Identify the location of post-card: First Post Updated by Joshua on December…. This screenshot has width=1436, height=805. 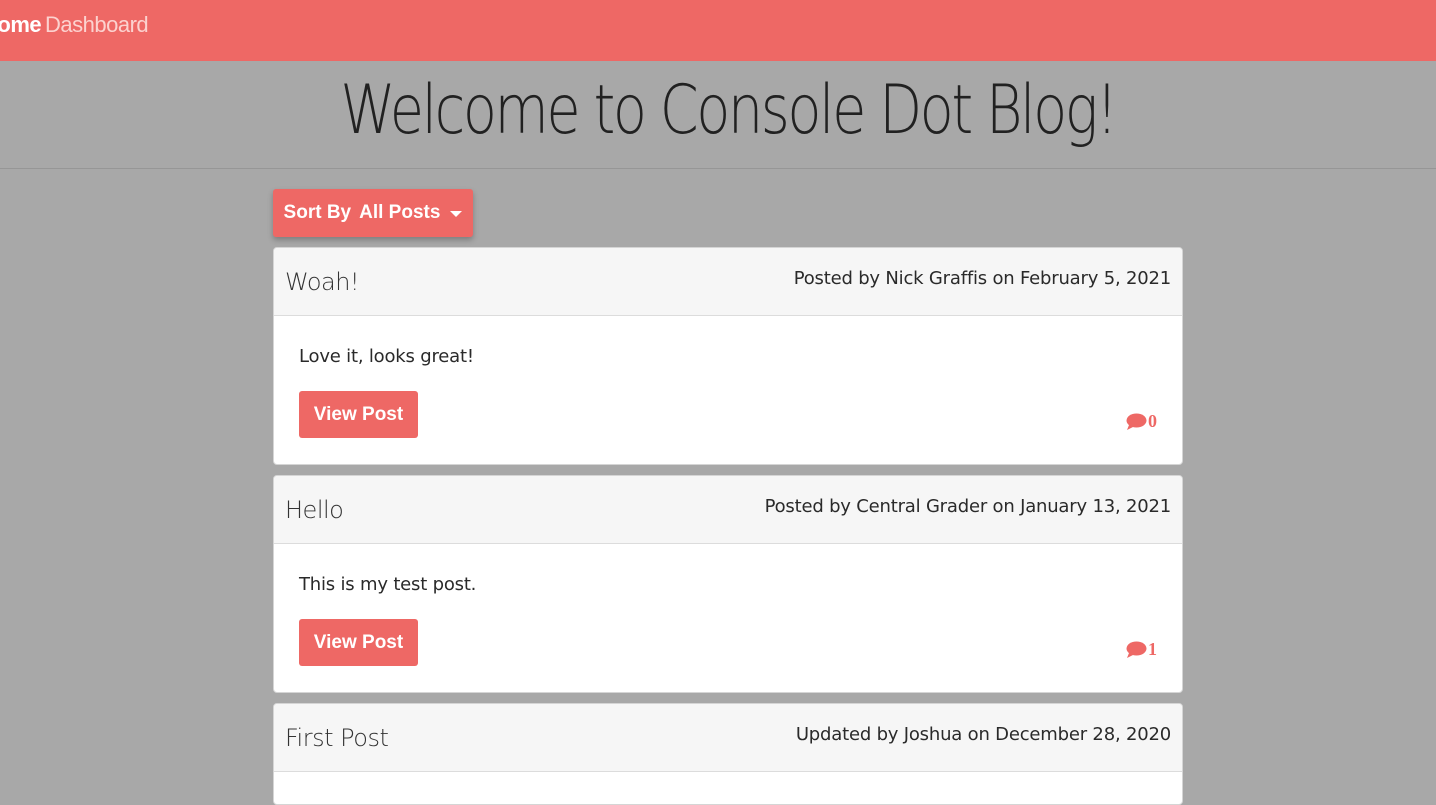
(728, 754).